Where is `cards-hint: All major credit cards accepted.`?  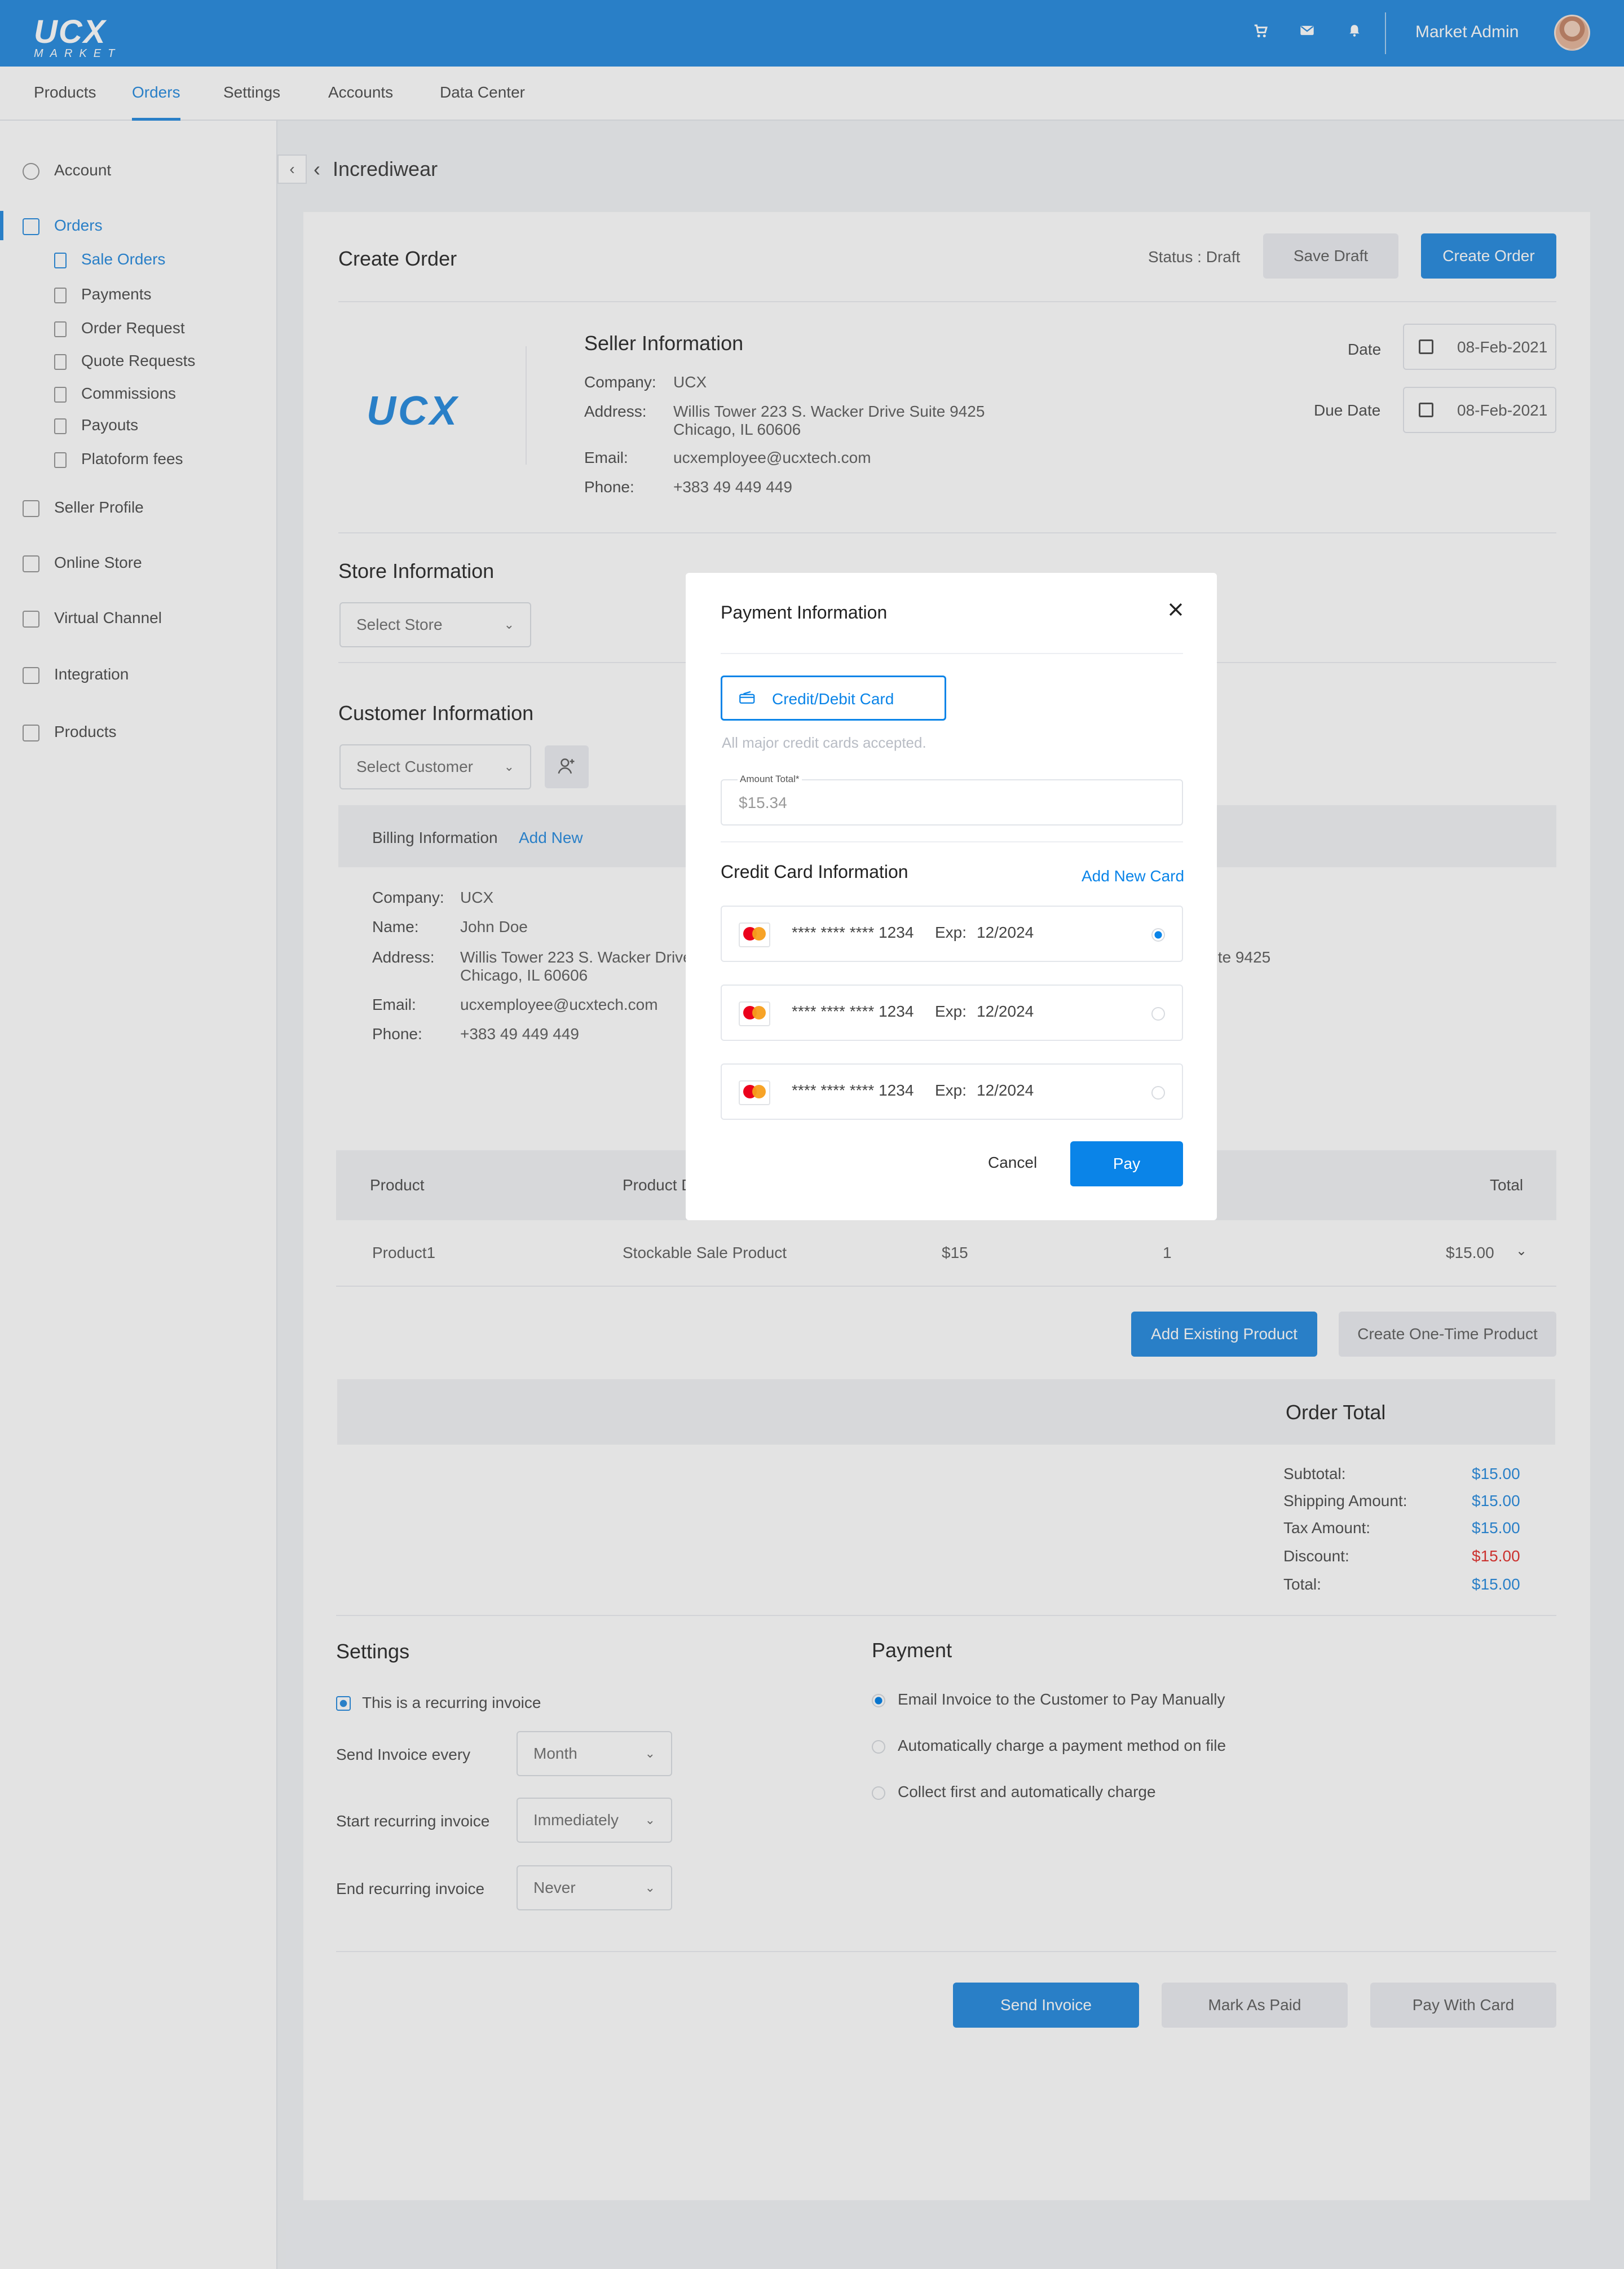 cards-hint: All major credit cards accepted. is located at coordinates (824, 742).